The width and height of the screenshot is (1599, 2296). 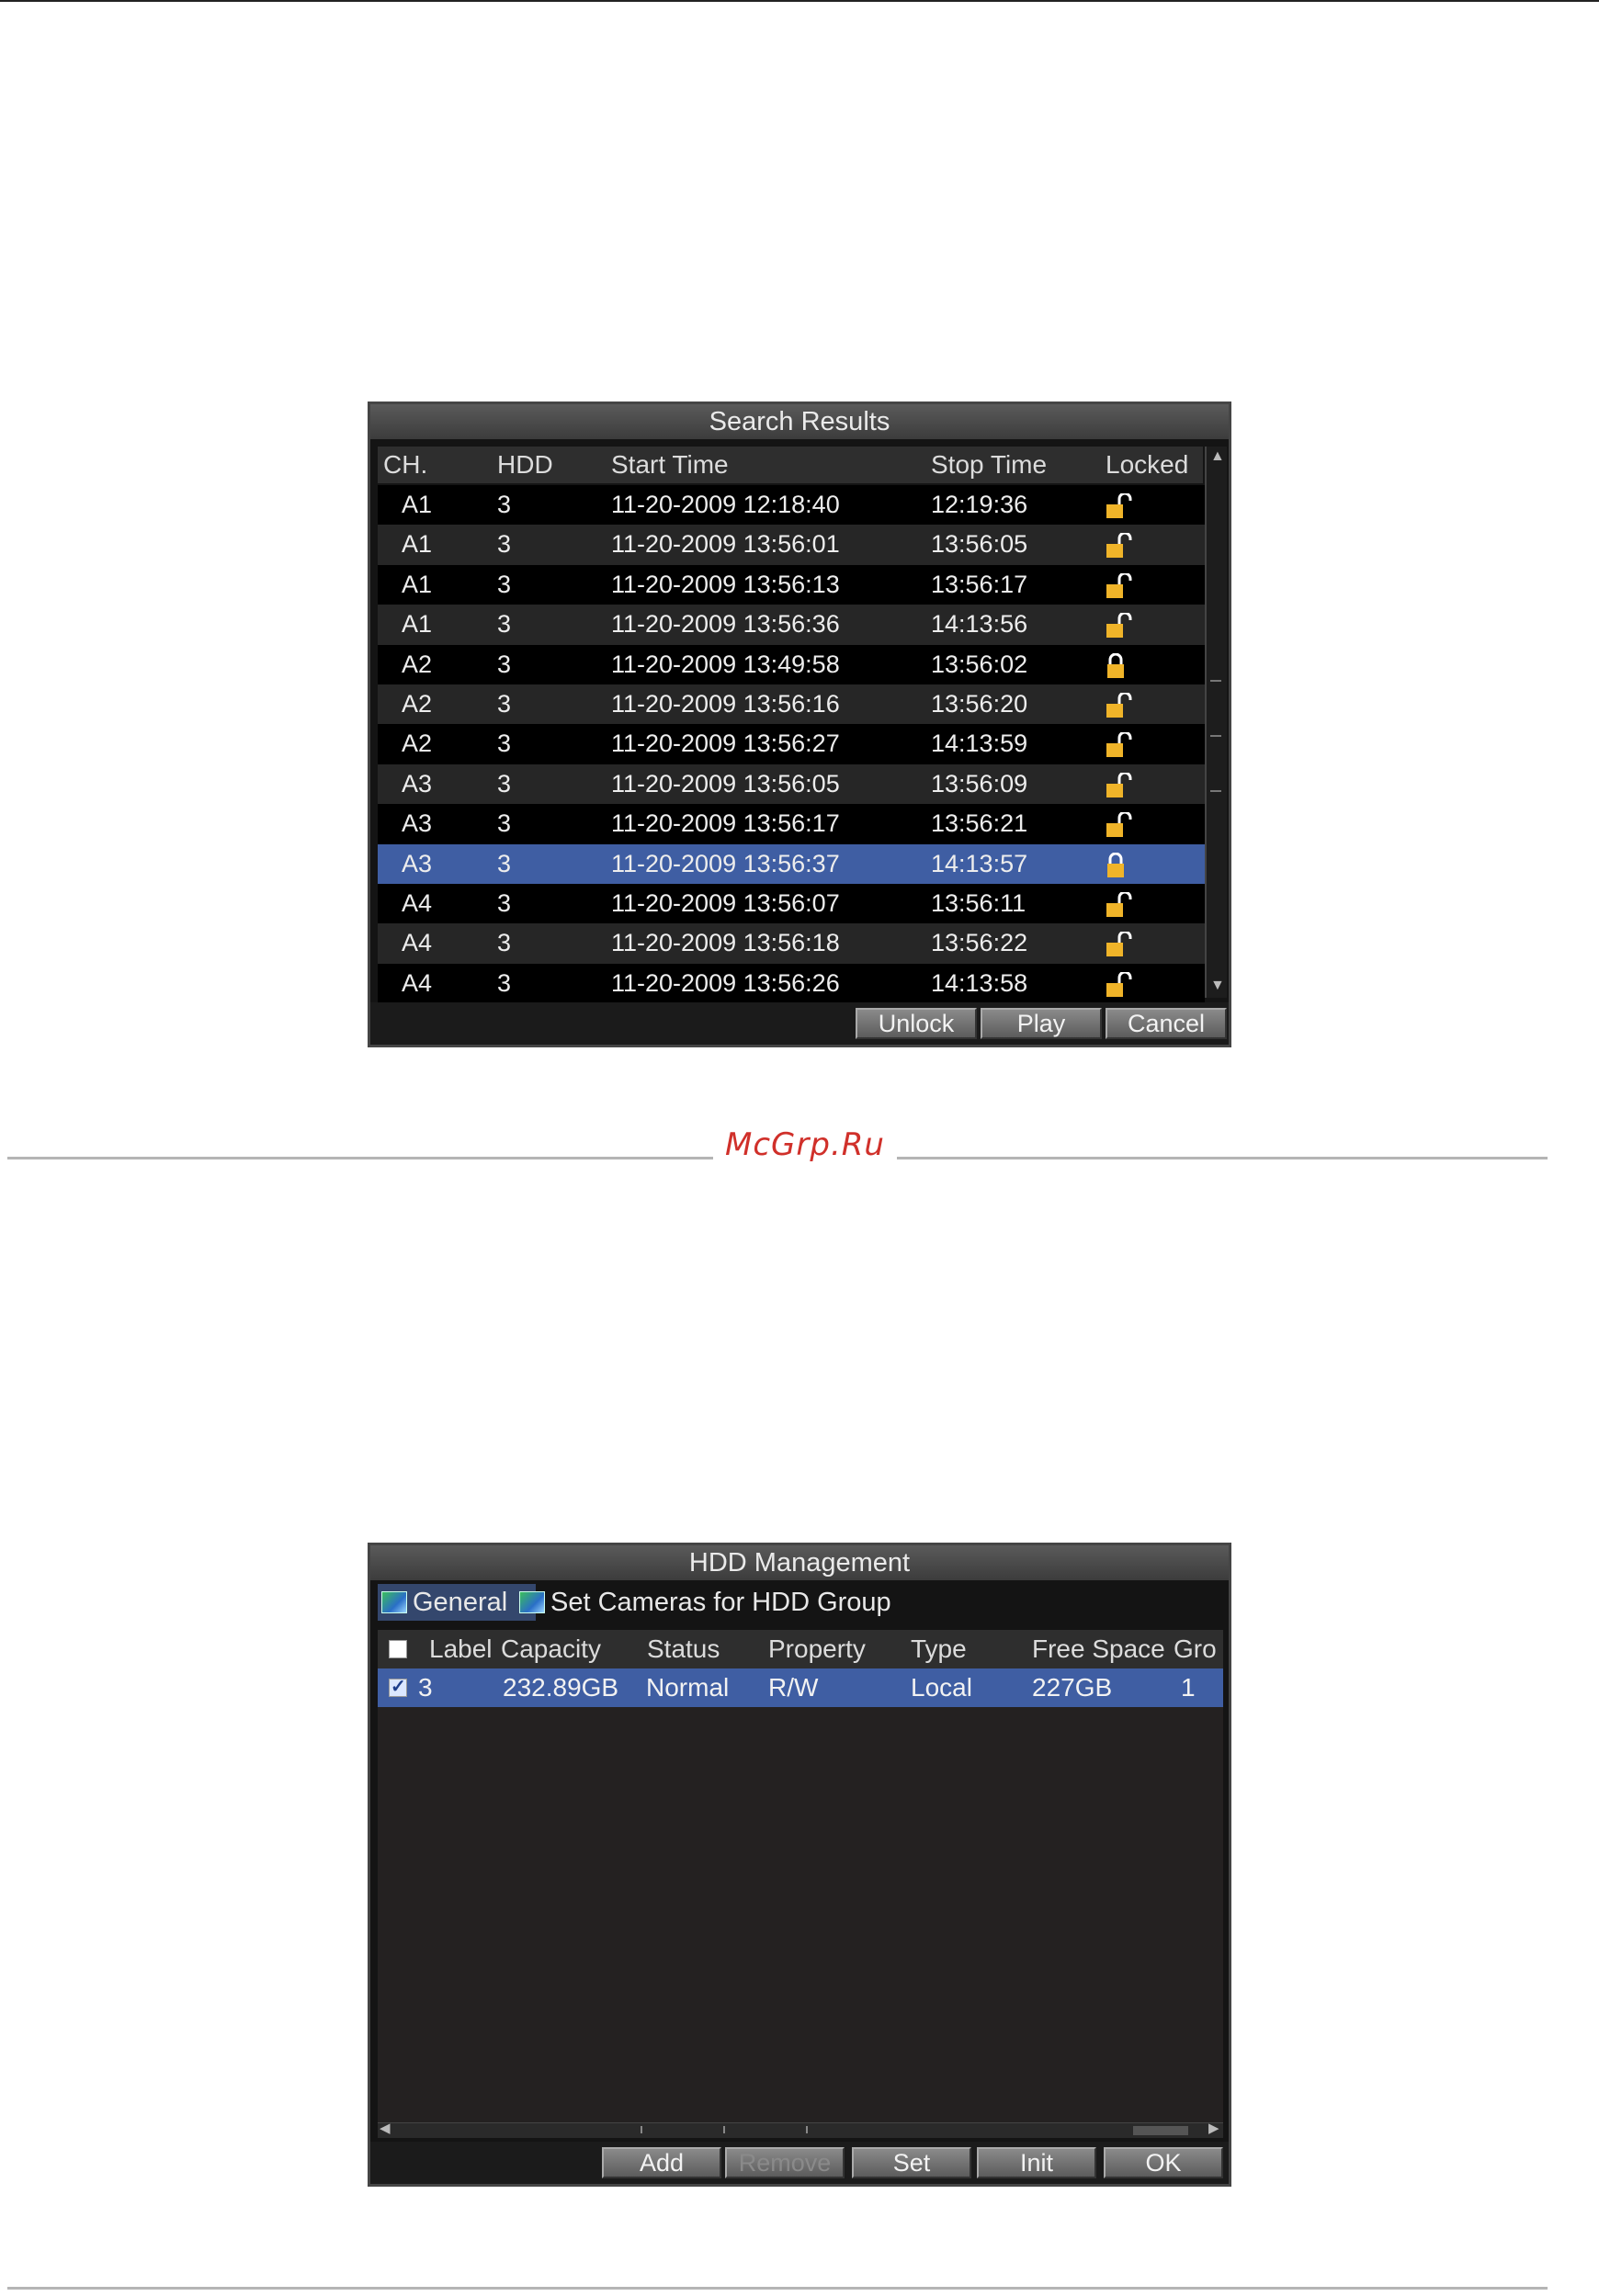 What do you see at coordinates (670, 465) in the screenshot?
I see `column-header-start-time: Start Time` at bounding box center [670, 465].